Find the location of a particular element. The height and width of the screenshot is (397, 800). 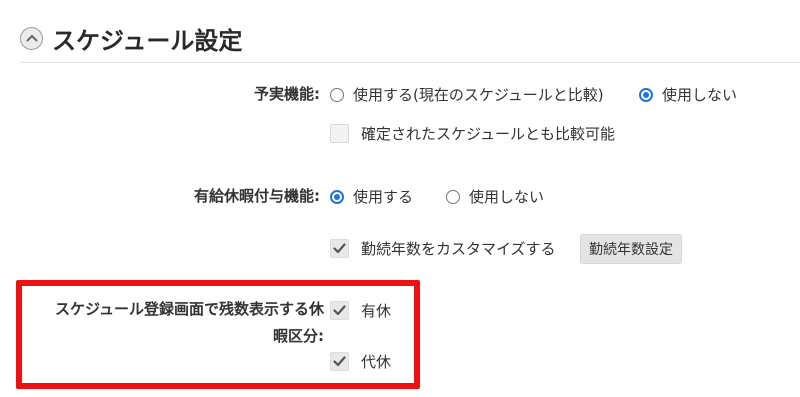

service-years-settings-button: 勤続年数設定 is located at coordinates (631, 249).